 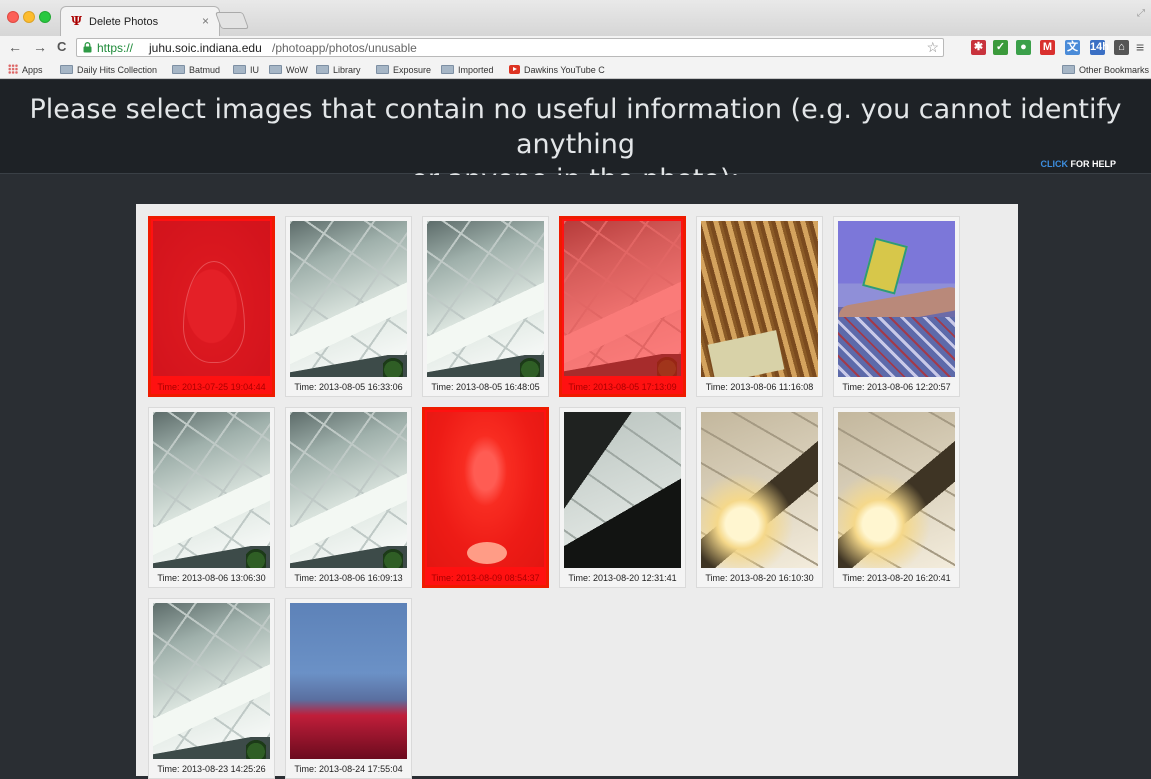 I want to click on translate-icon: 文, so click(x=1072, y=47).